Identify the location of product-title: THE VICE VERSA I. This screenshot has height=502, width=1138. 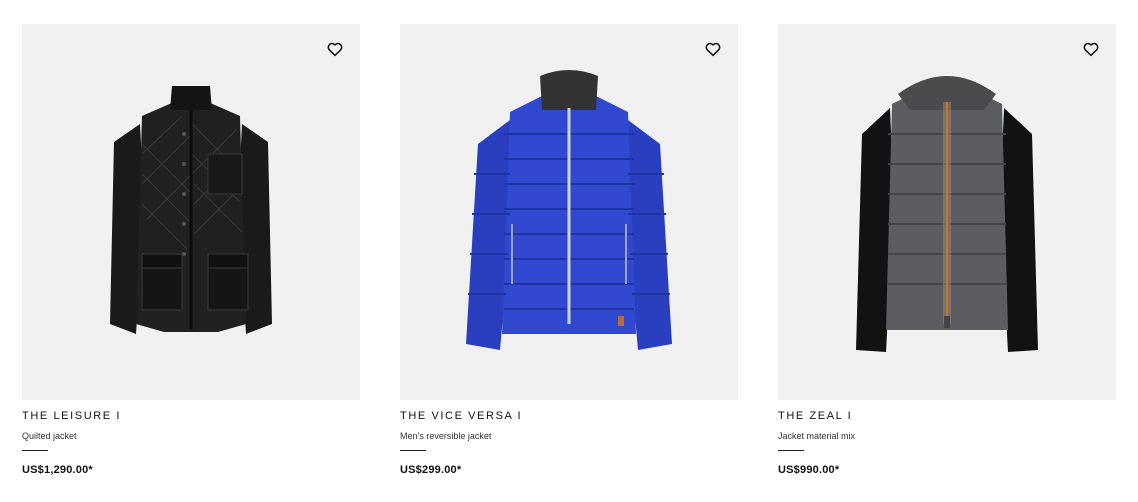
(569, 416).